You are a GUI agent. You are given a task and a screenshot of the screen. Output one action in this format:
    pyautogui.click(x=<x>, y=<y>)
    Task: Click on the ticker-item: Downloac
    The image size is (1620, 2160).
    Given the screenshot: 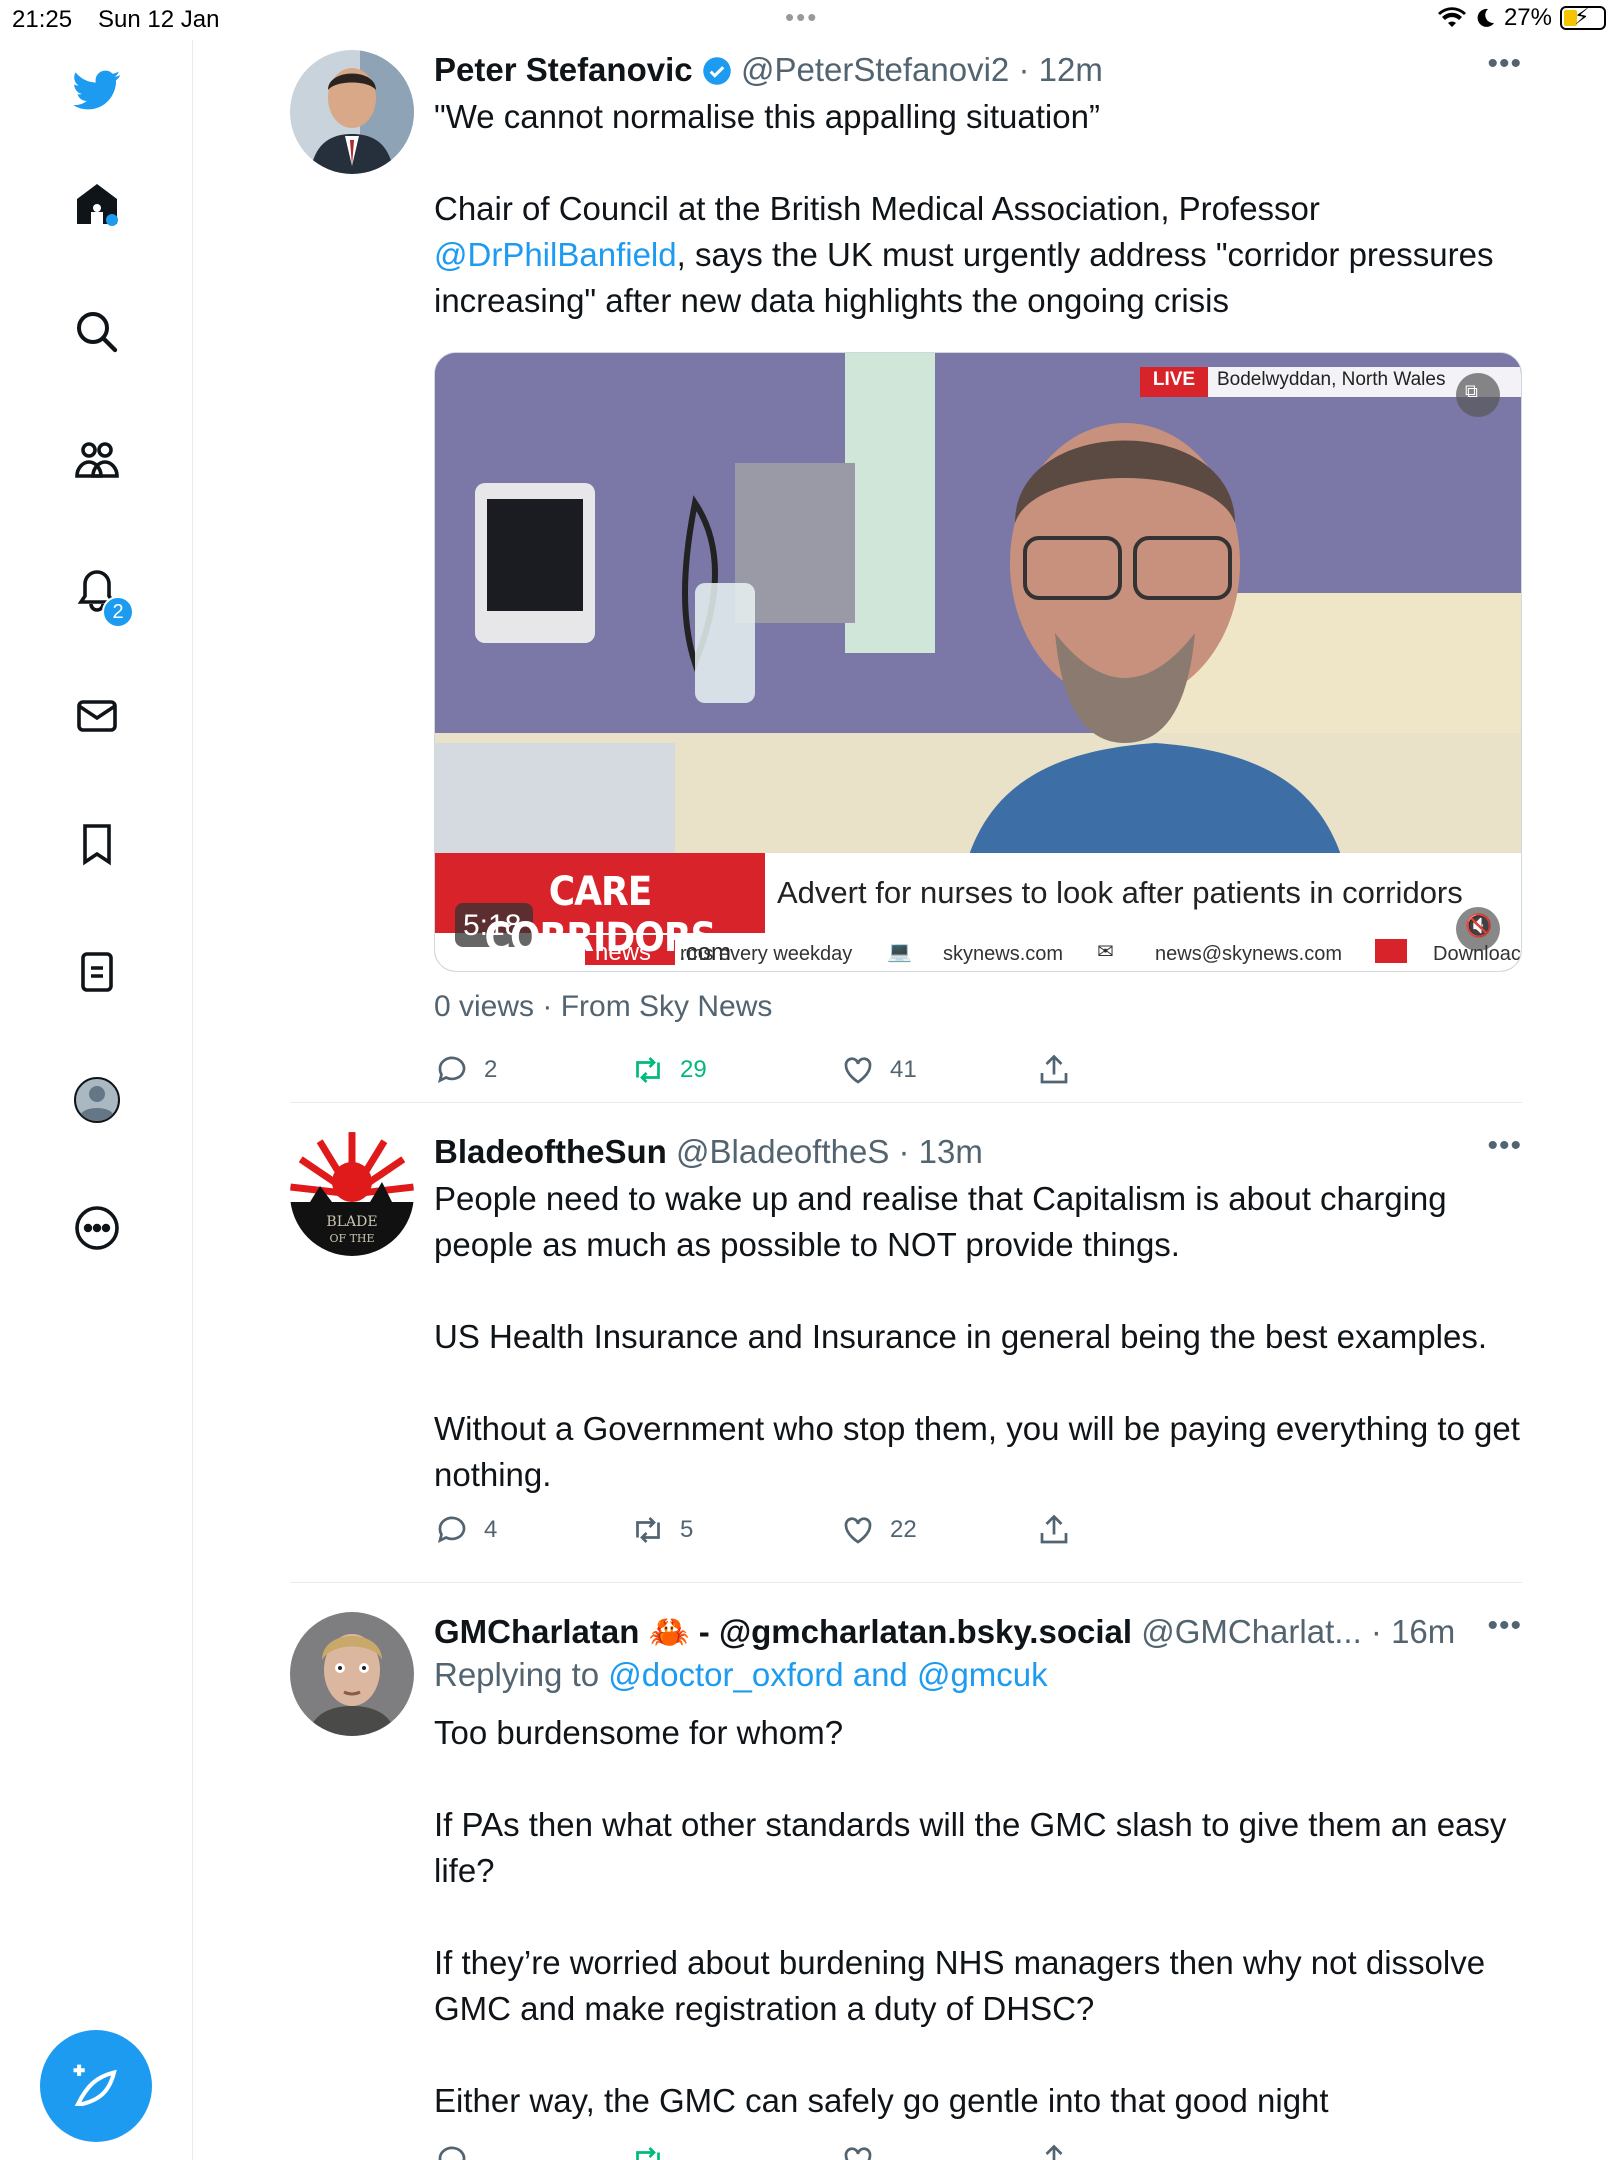 What is the action you would take?
    pyautogui.click(x=1477, y=954)
    